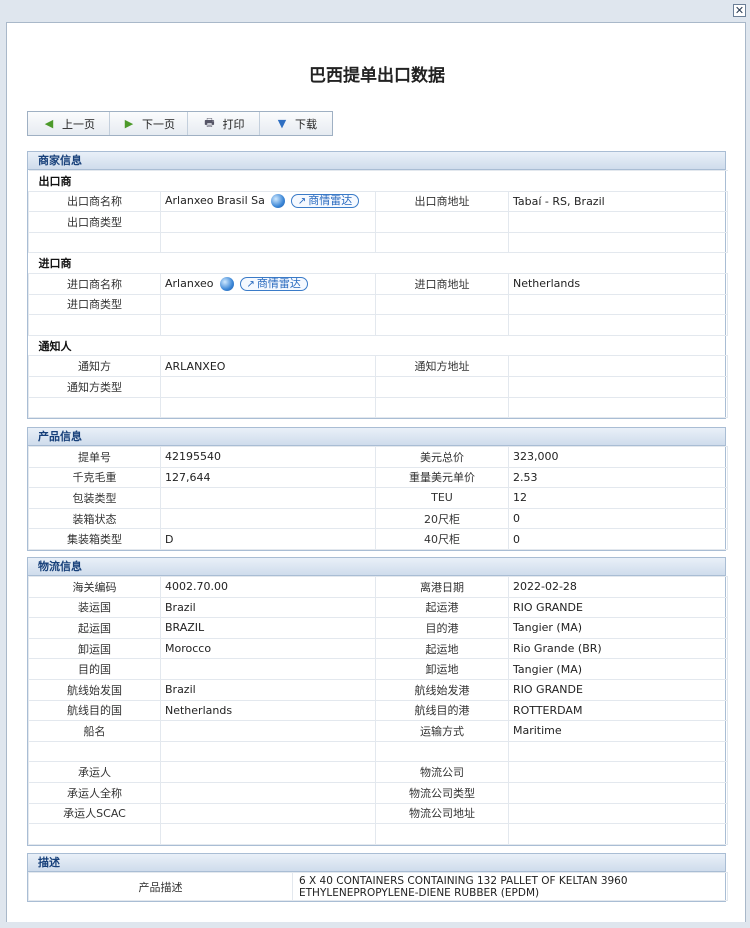 This screenshot has width=750, height=928. I want to click on download-icon: ▼, so click(282, 123).